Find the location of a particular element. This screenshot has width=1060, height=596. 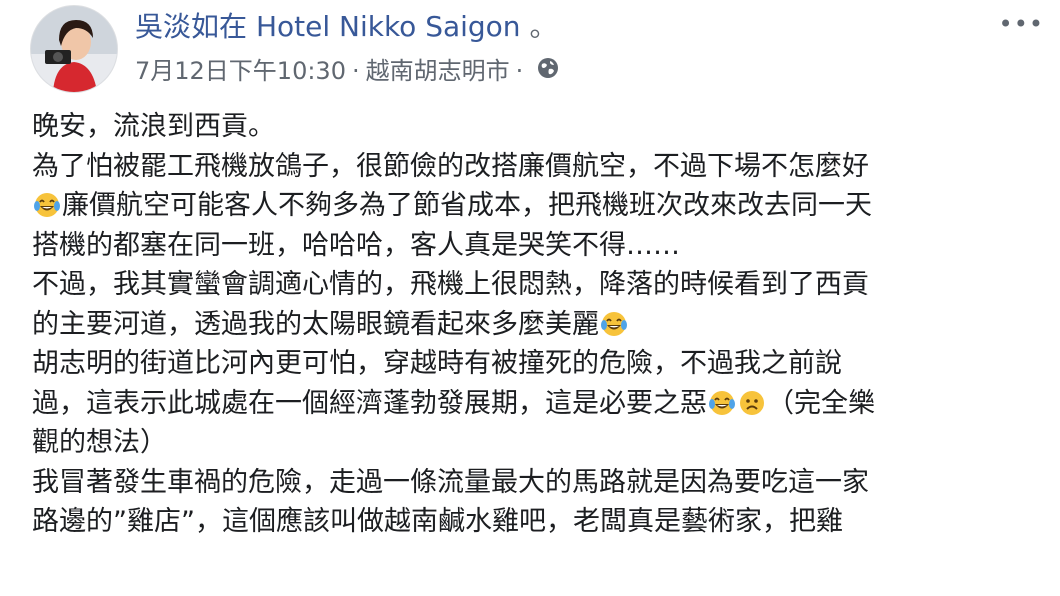

post-text-segment: 路邊的”雞店”，這個應該叫做越南鹹水雞吧，老闆真是藝術家，把雞 is located at coordinates (437, 521).